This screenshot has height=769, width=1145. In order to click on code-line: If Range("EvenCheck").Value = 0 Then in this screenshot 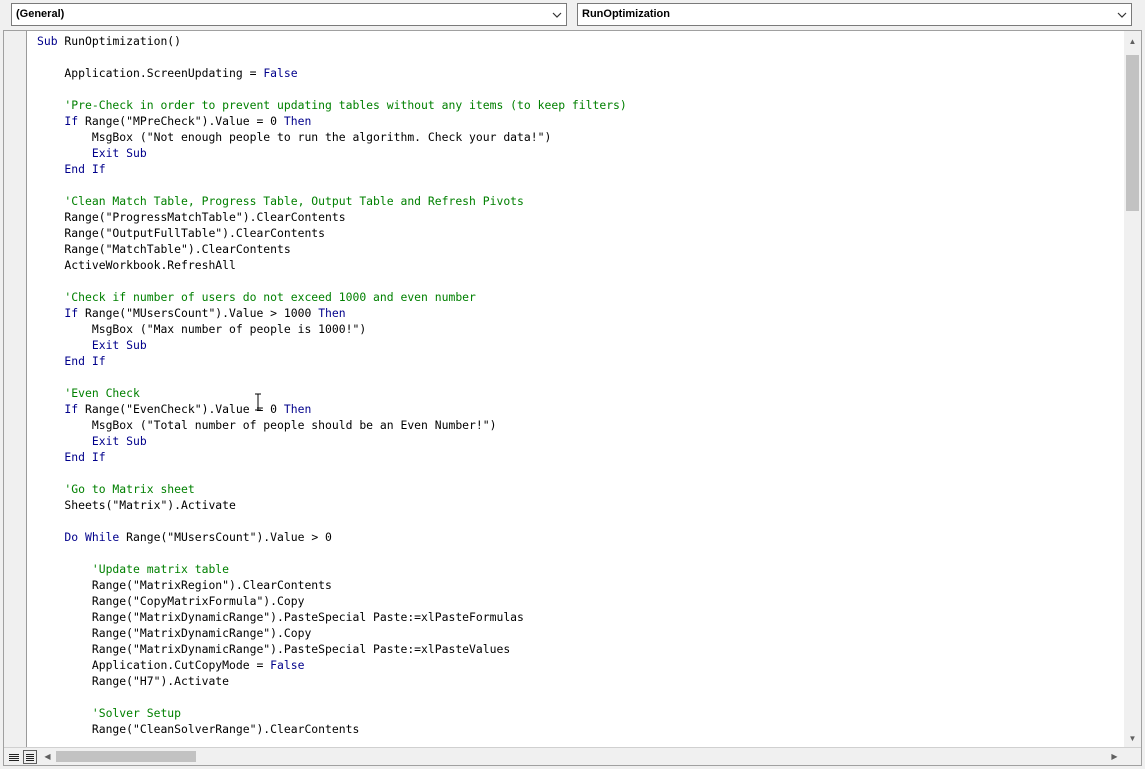, I will do `click(581, 409)`.